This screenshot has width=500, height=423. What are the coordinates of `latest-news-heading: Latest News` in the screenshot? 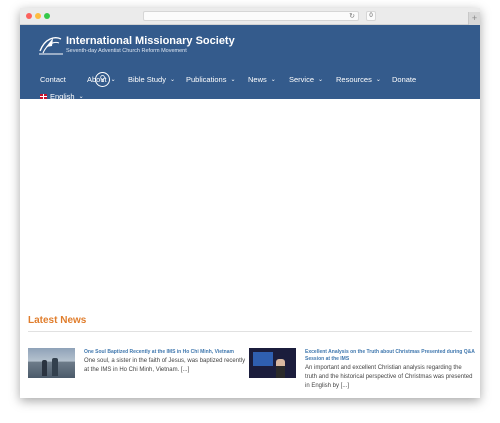 It's located at (57, 320).